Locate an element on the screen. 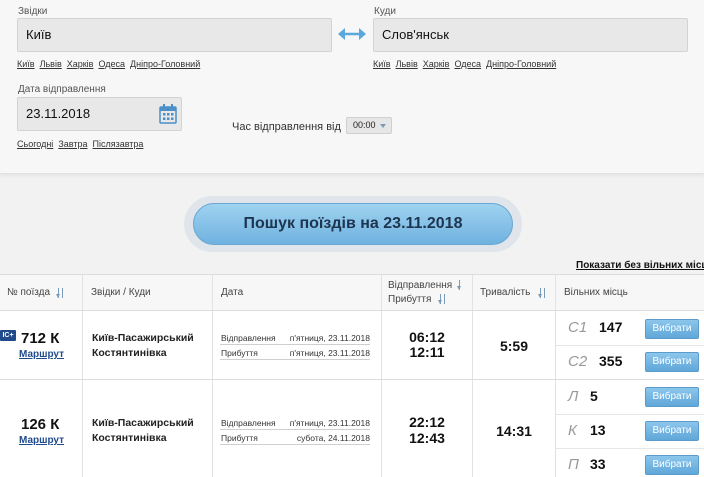  header-duration: Тривалість is located at coordinates (514, 293).